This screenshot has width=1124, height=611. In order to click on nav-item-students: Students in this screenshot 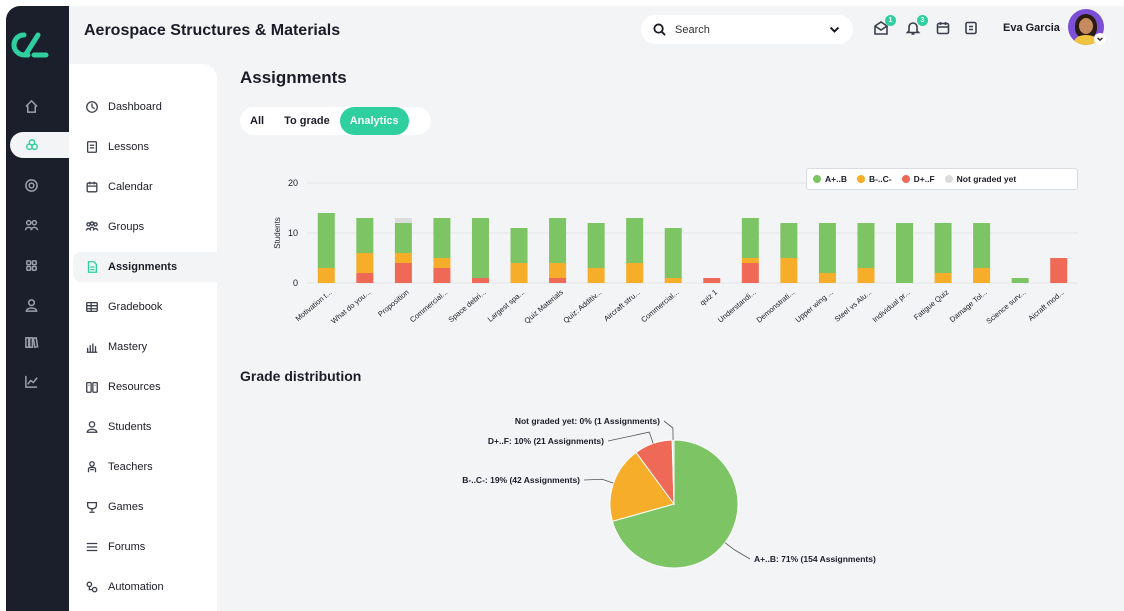, I will do `click(145, 427)`.